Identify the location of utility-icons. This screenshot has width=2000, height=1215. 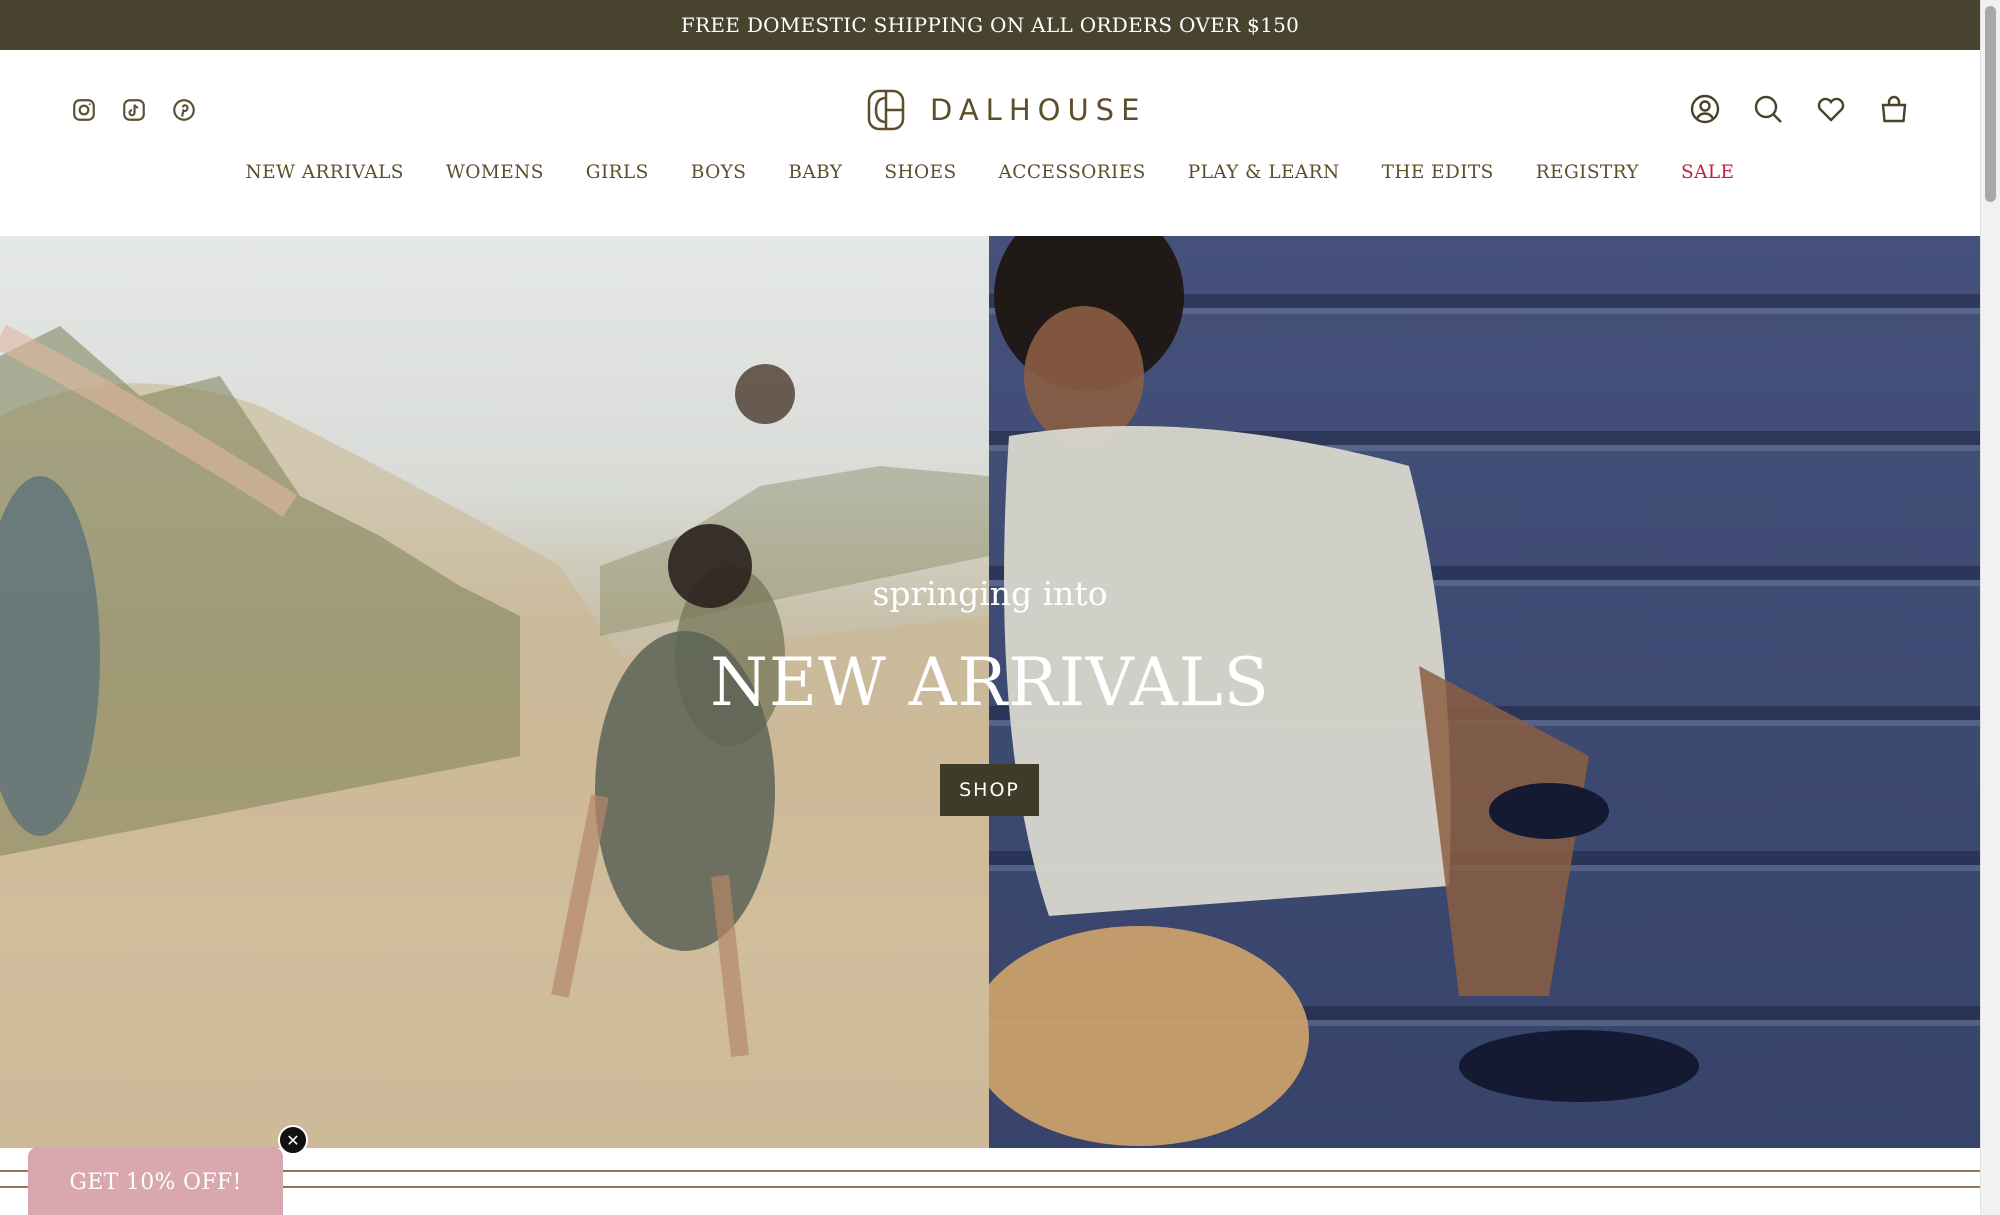
(1799, 108).